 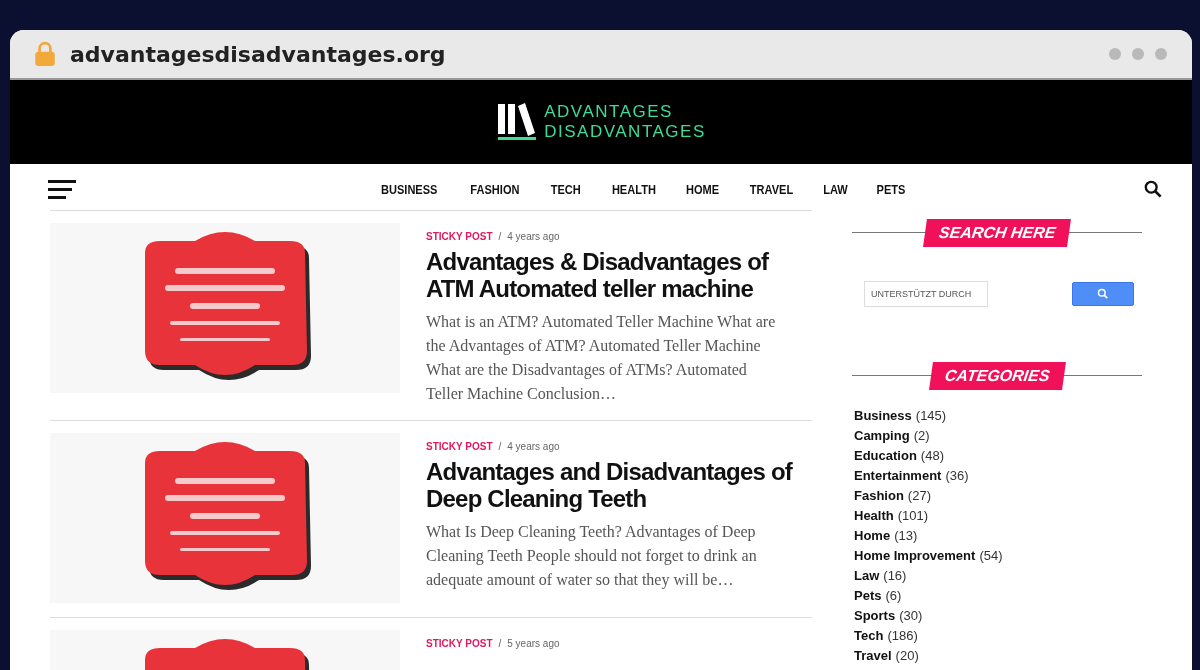 I want to click on category-link: Fashion, so click(x=879, y=495).